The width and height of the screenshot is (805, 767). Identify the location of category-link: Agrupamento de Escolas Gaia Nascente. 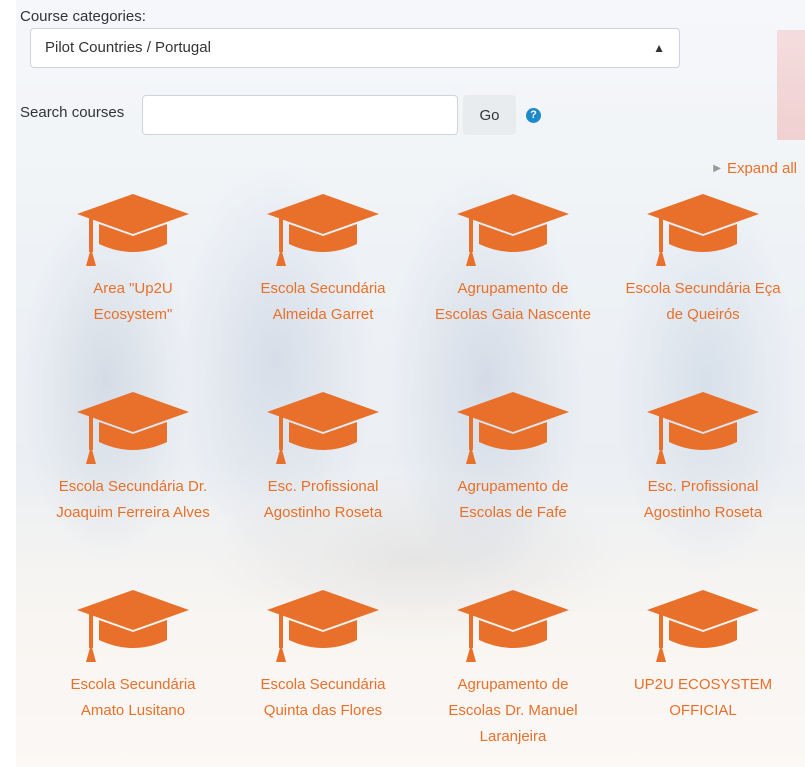
(513, 302).